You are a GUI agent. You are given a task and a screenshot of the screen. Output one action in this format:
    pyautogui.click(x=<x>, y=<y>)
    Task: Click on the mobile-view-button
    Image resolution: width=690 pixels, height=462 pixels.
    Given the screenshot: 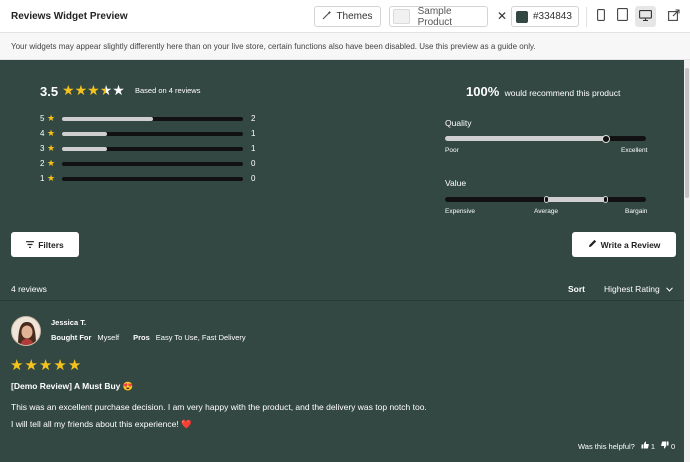 What is the action you would take?
    pyautogui.click(x=600, y=16)
    